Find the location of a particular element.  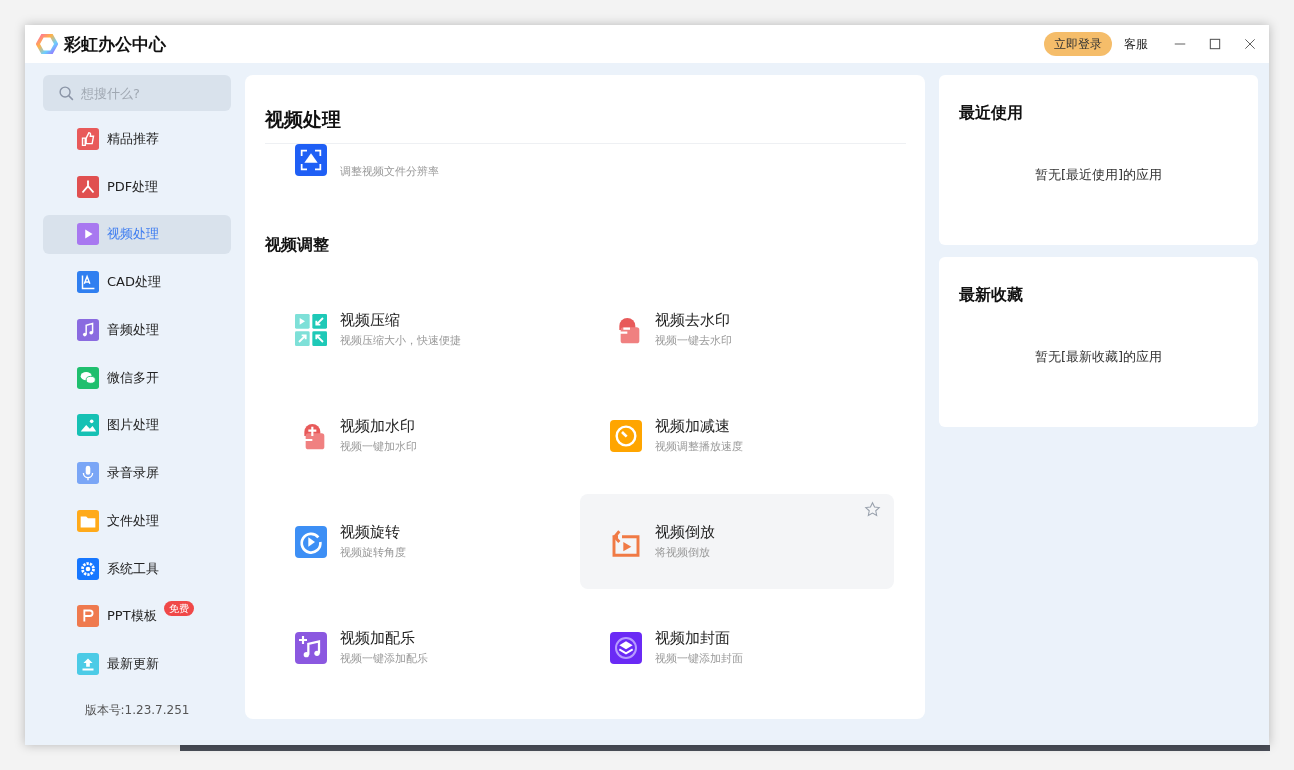

sidebar-item-label: CAD处理 is located at coordinates (134, 282).